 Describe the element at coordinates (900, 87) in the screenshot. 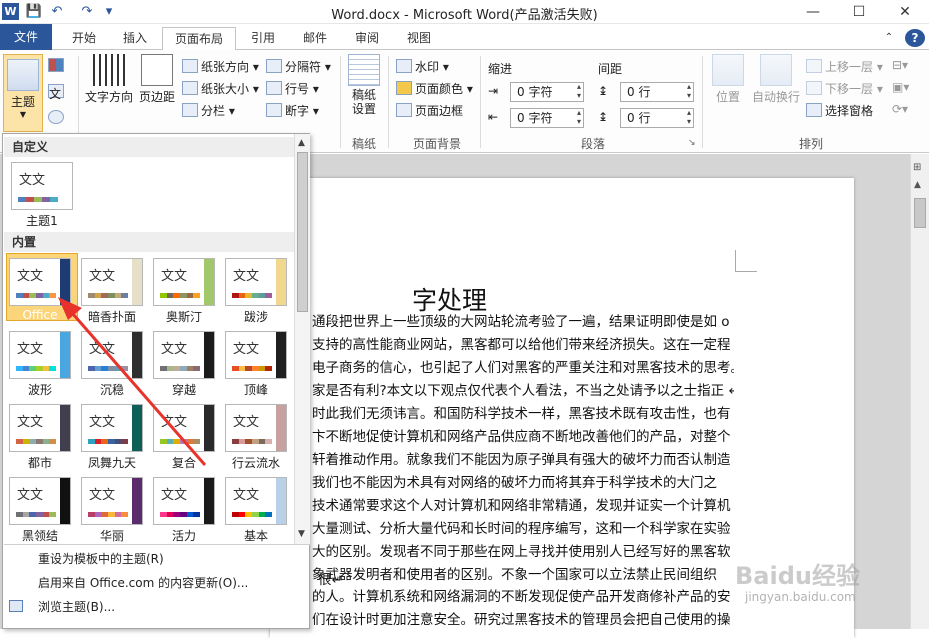

I see `group-icon: ▣▾` at that location.